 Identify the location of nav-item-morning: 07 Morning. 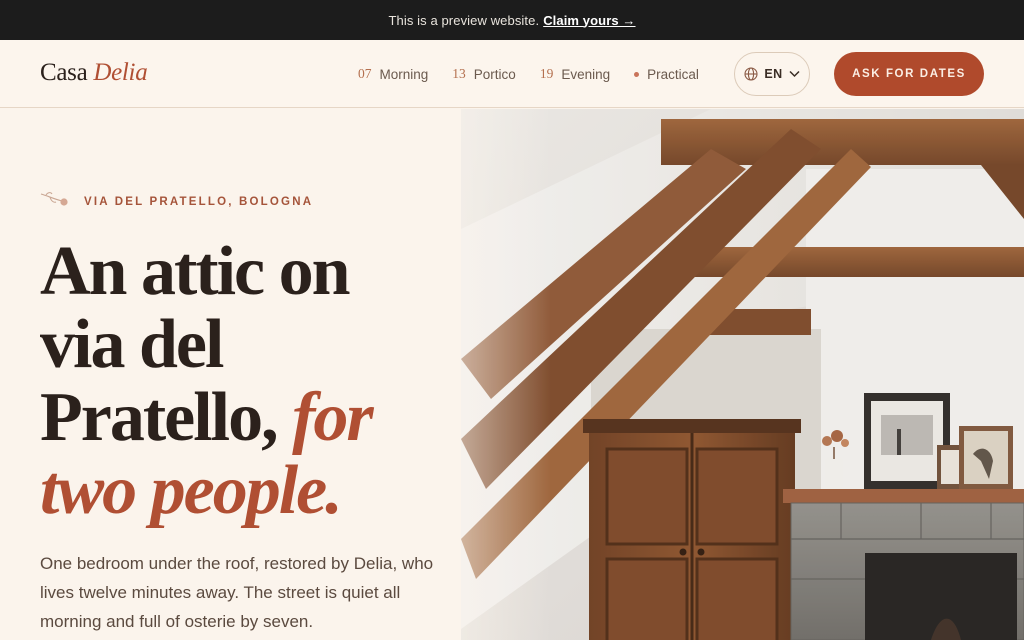
(393, 74).